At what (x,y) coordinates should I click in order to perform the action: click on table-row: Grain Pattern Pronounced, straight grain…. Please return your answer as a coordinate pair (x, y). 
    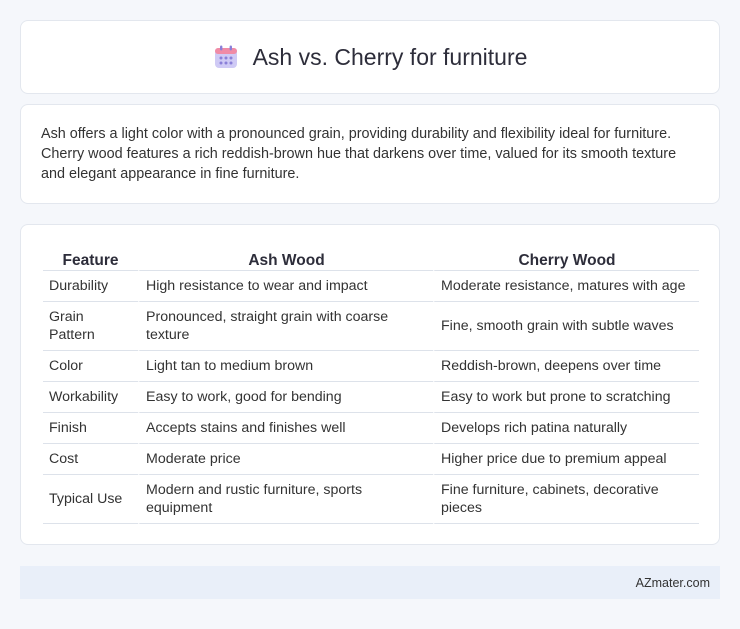
    Looking at the image, I should click on (371, 326).